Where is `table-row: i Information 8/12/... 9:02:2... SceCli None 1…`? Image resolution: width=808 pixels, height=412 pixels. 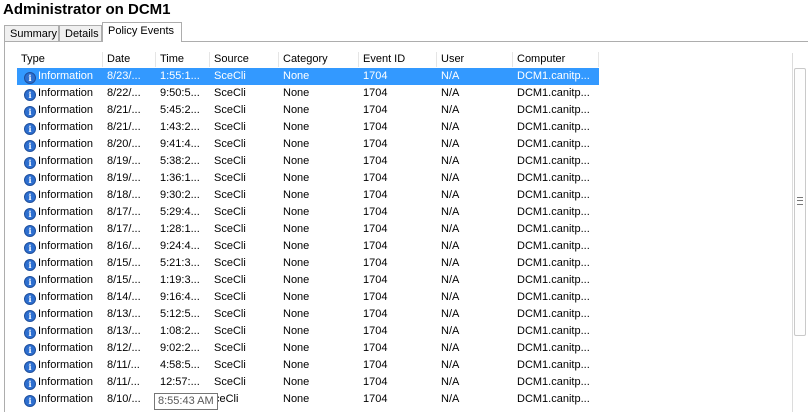 table-row: i Information 8/12/... 9:02:2... SceCli None 1… is located at coordinates (308, 348).